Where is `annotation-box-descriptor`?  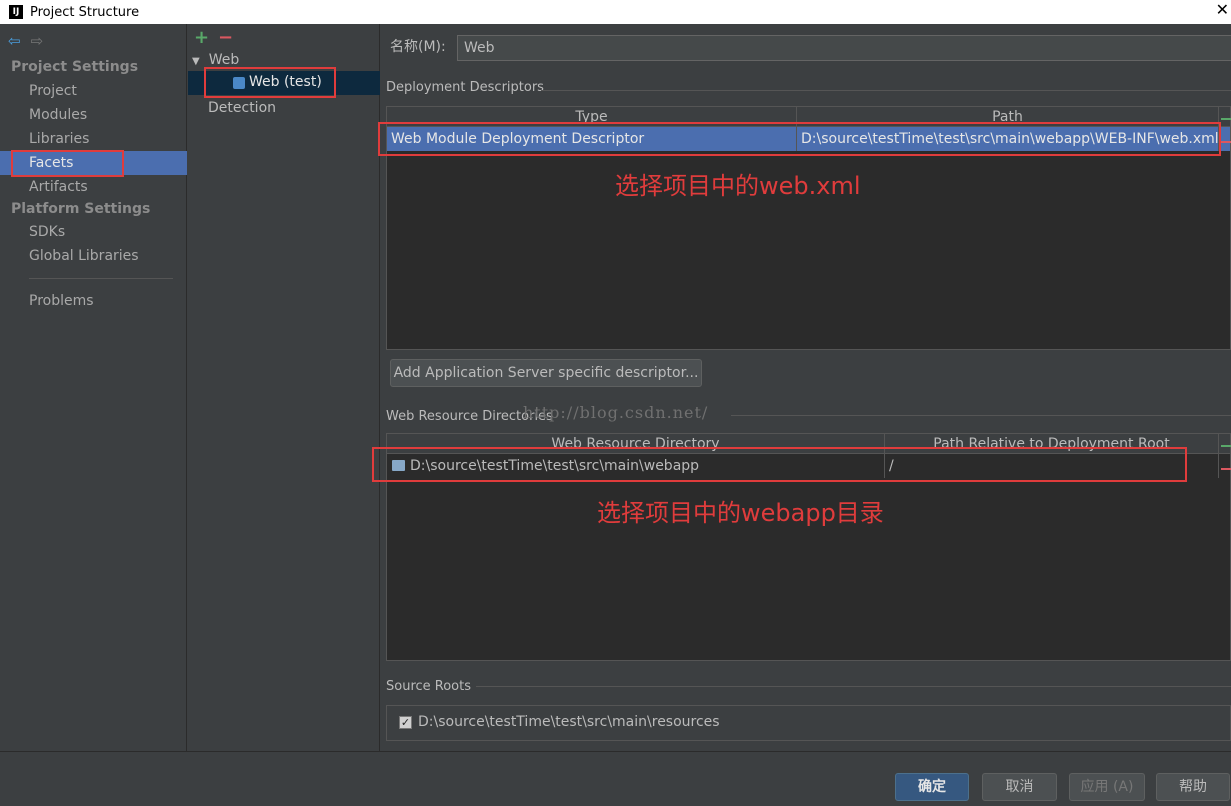 annotation-box-descriptor is located at coordinates (799, 139).